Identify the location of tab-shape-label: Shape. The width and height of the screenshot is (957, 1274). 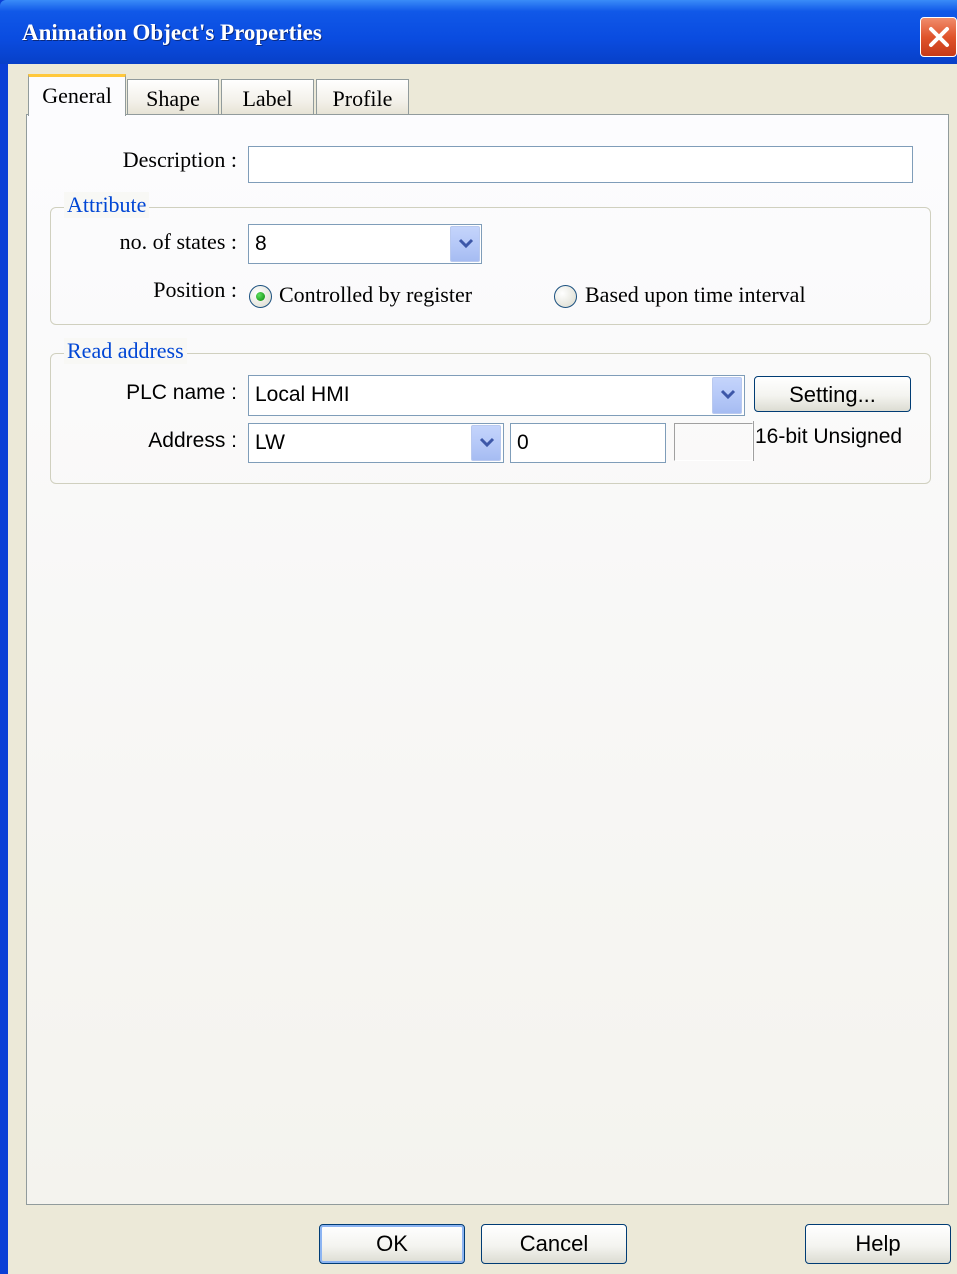
(173, 98).